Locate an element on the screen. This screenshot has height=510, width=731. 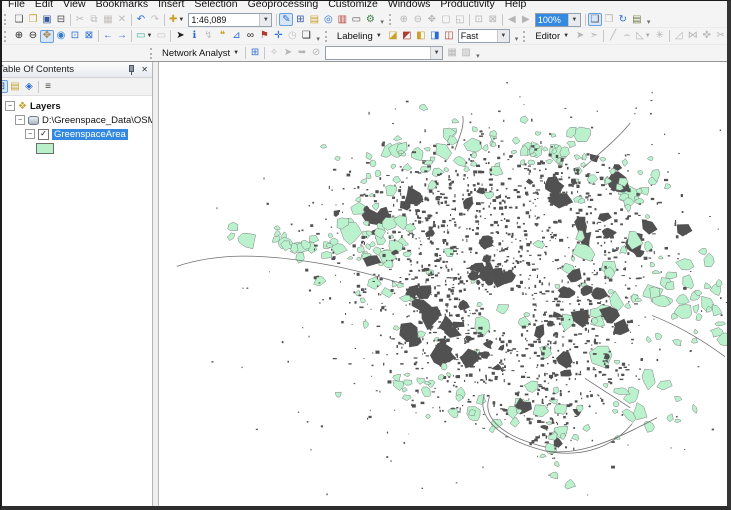
map-scale-combo: 1:46,089 ▼ is located at coordinates (230, 19).